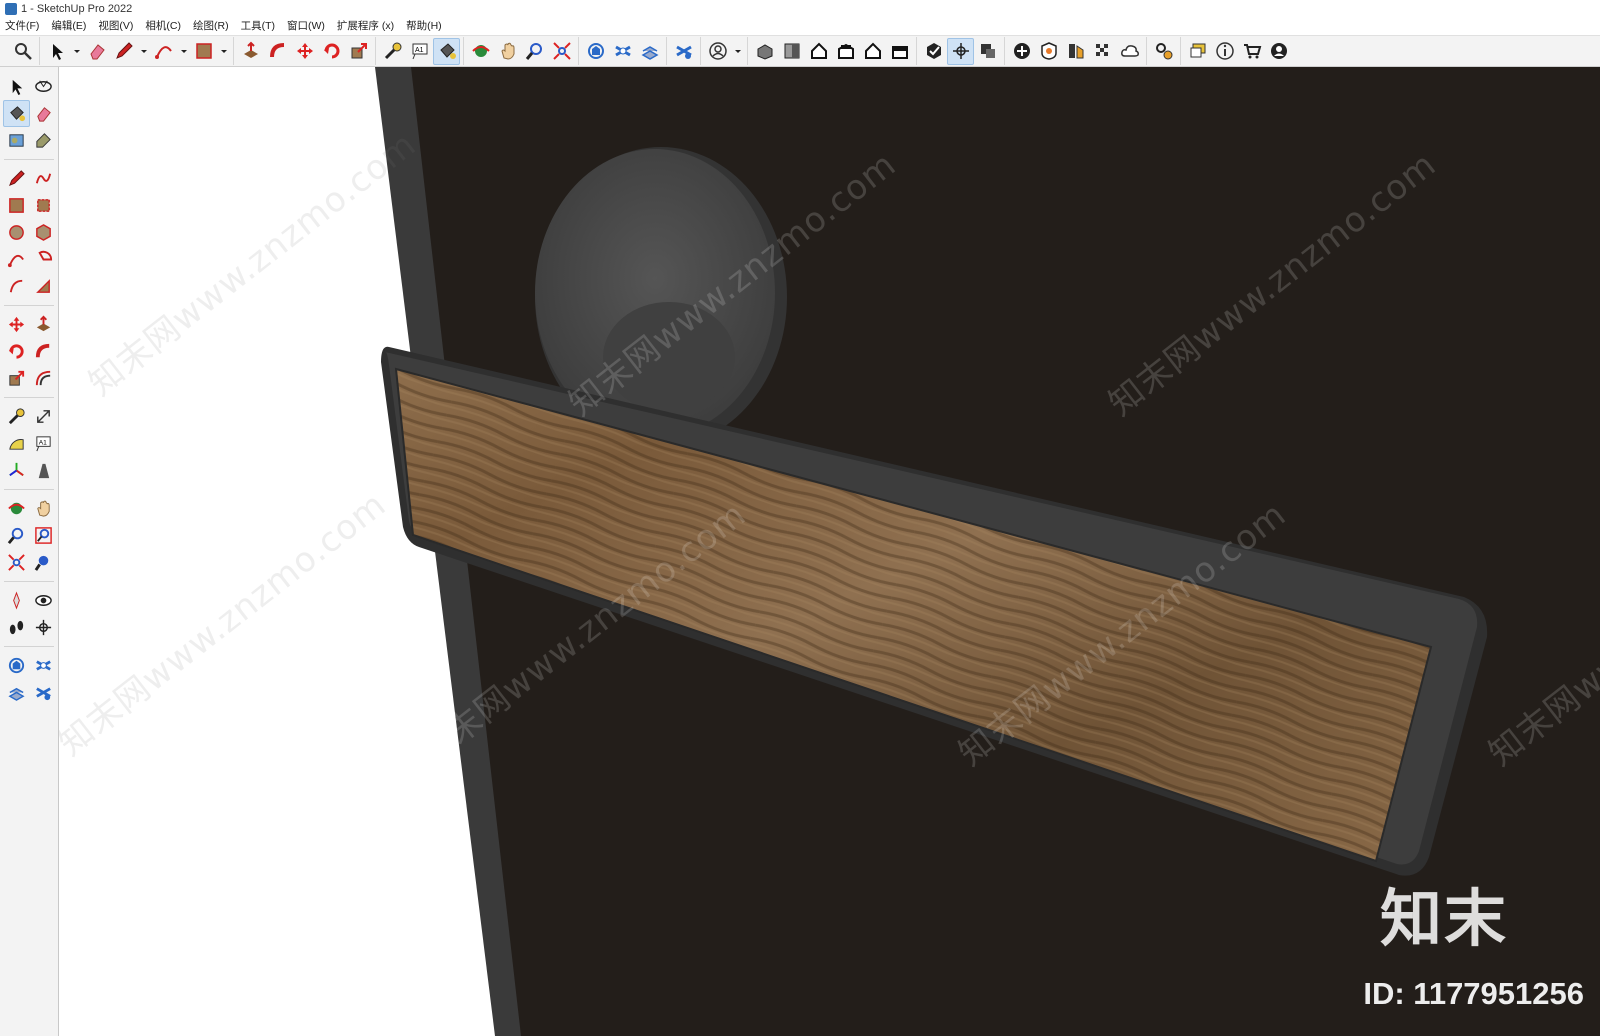 This screenshot has height=1036, width=1600. Describe the element at coordinates (43, 535) in the screenshot. I see `zoom-window-icon` at that location.